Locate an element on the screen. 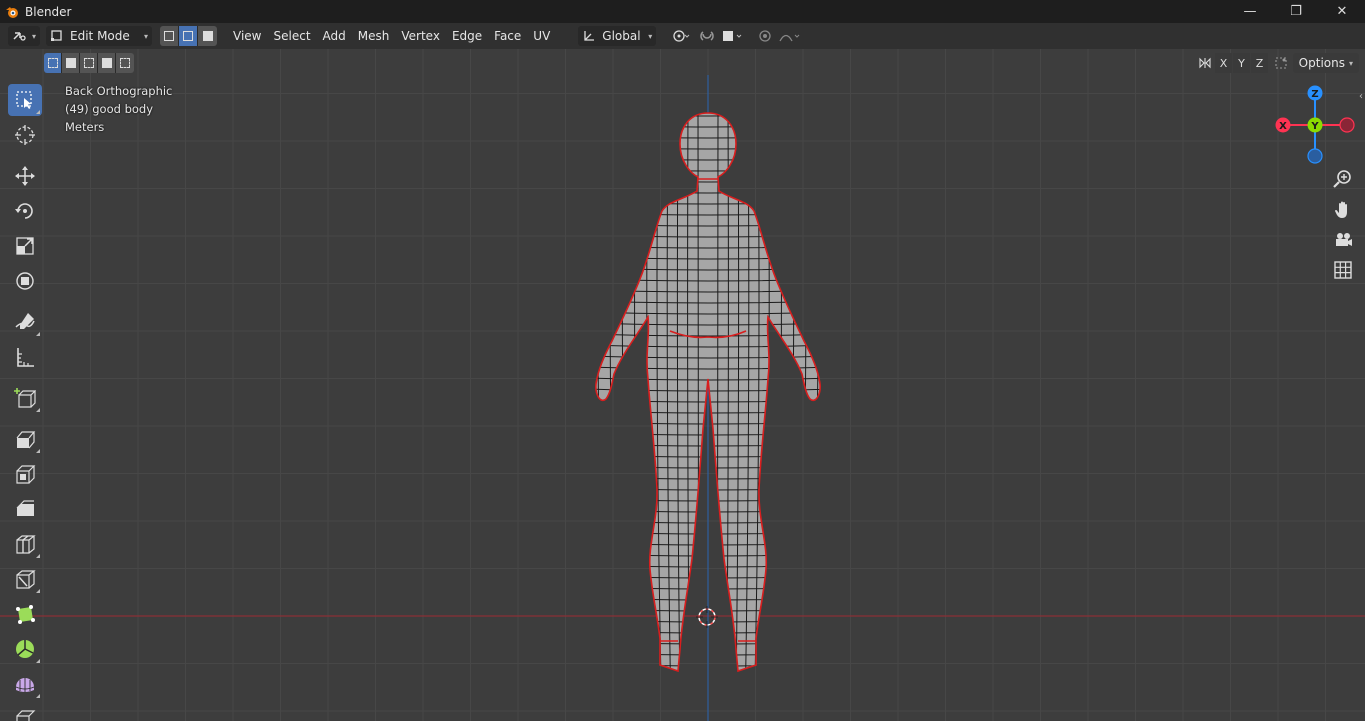  scale-icon is located at coordinates (25, 246).